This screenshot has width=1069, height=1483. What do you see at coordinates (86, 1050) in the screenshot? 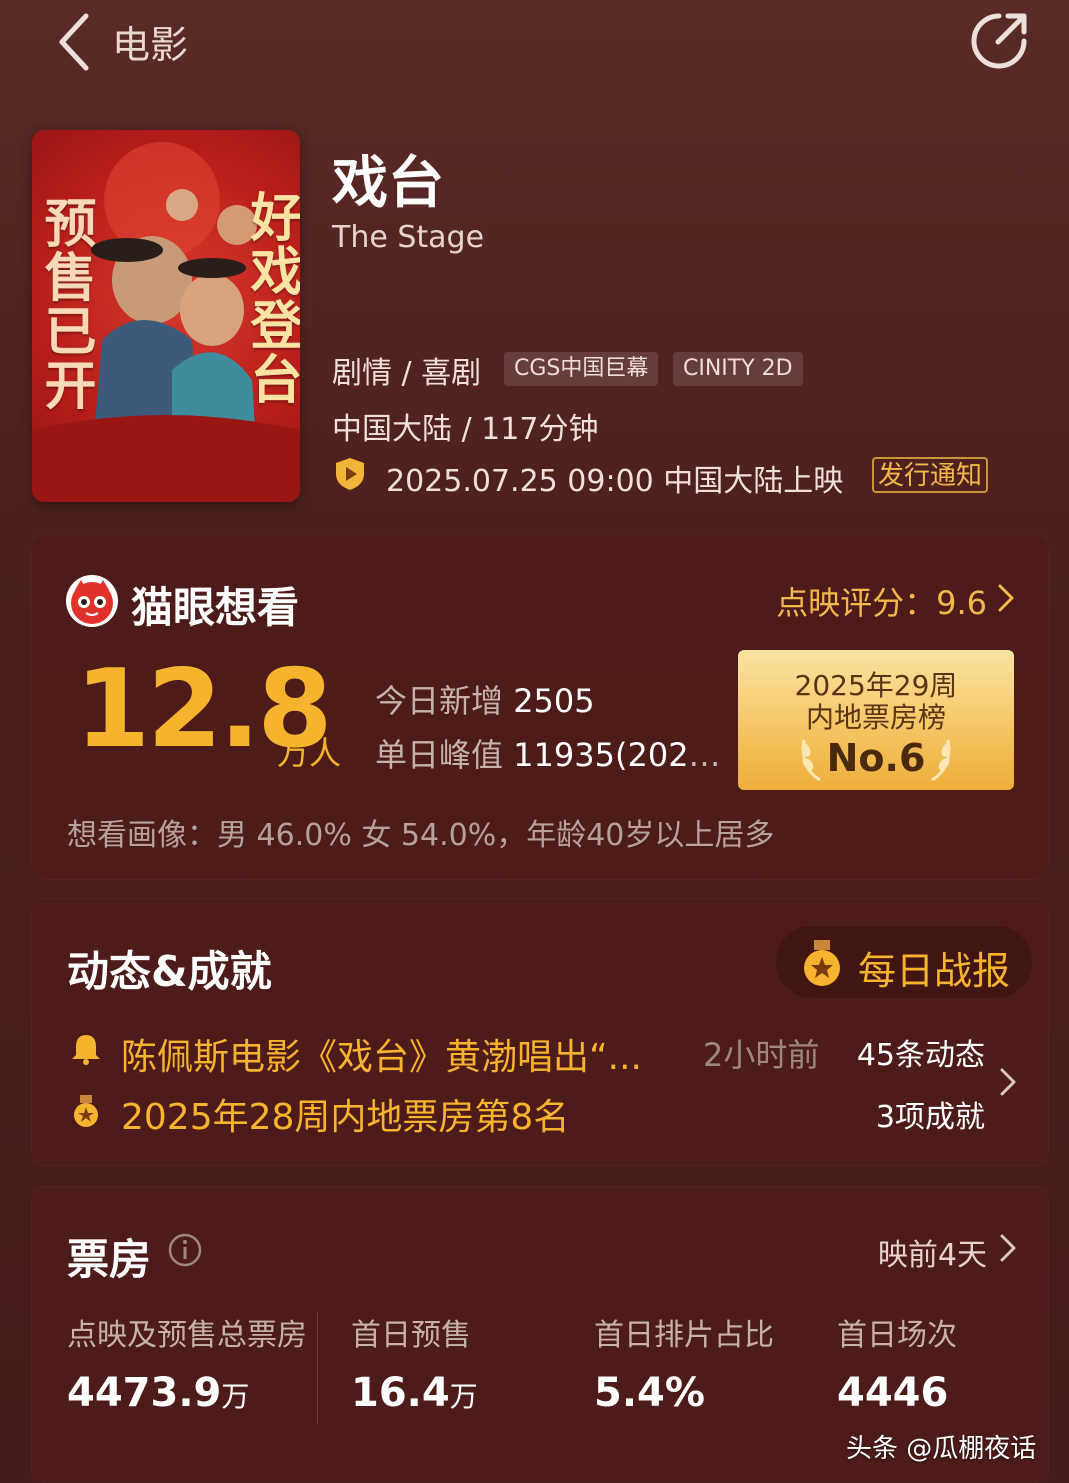
I see `bell-icon` at bounding box center [86, 1050].